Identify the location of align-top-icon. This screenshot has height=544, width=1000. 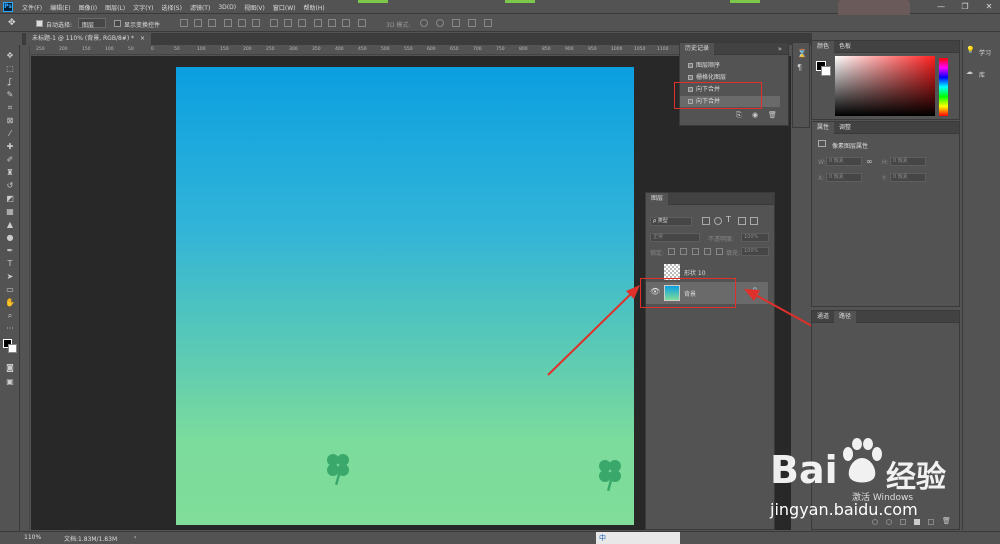
(184, 23).